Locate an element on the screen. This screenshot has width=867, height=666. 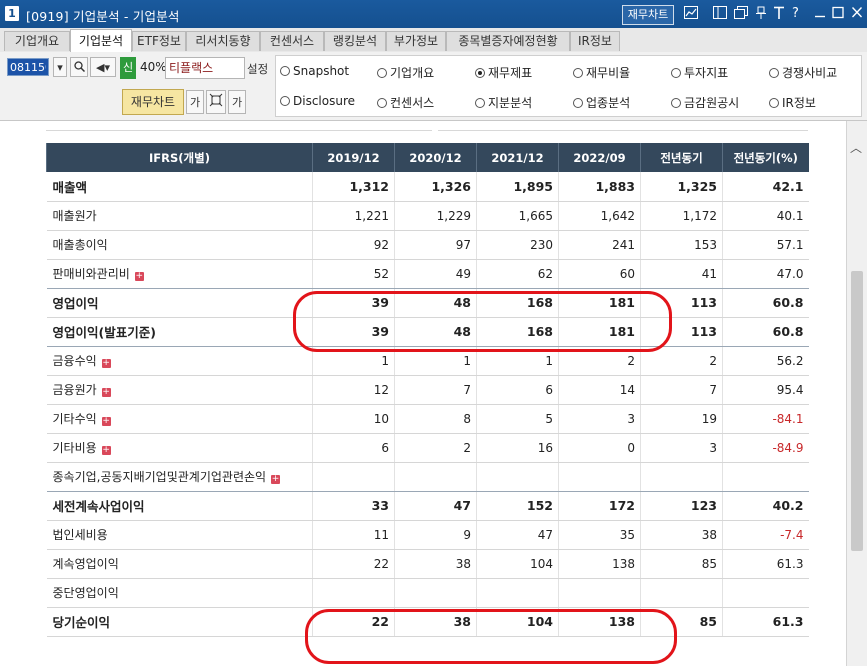
radio-financial-statements: 재무제표 is located at coordinates (503, 72).